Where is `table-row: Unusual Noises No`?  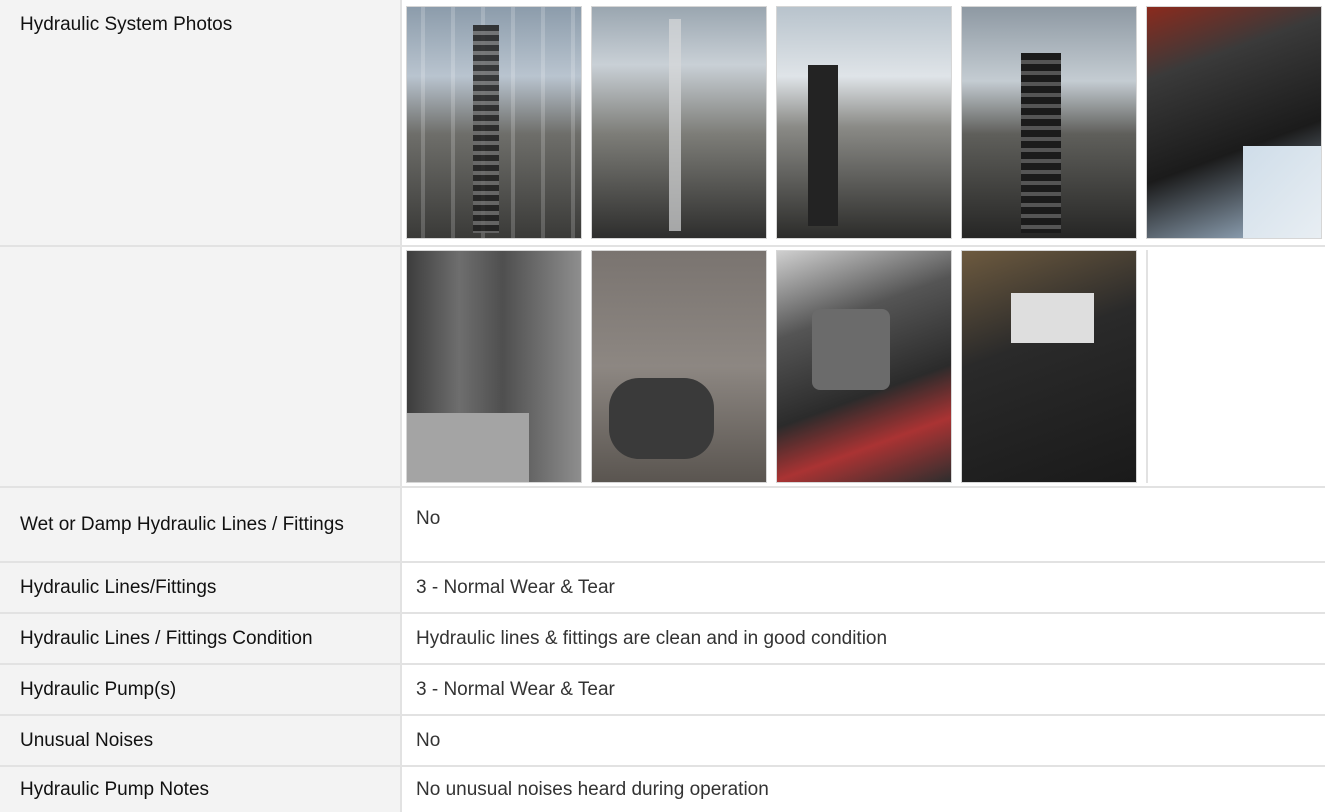
table-row: Unusual Noises No is located at coordinates (662, 741).